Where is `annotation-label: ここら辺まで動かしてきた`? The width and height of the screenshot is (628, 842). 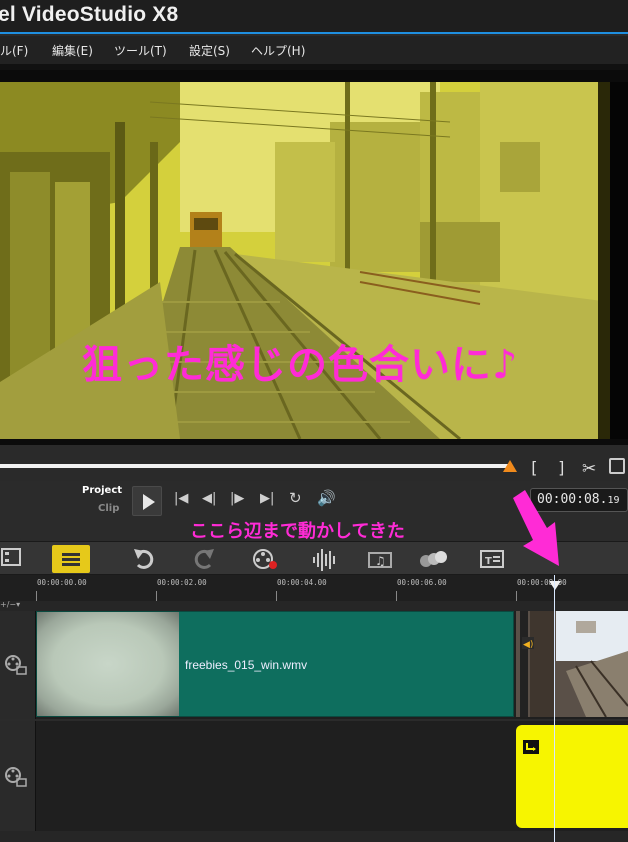 annotation-label: ここら辺まで動かしてきた is located at coordinates (297, 531).